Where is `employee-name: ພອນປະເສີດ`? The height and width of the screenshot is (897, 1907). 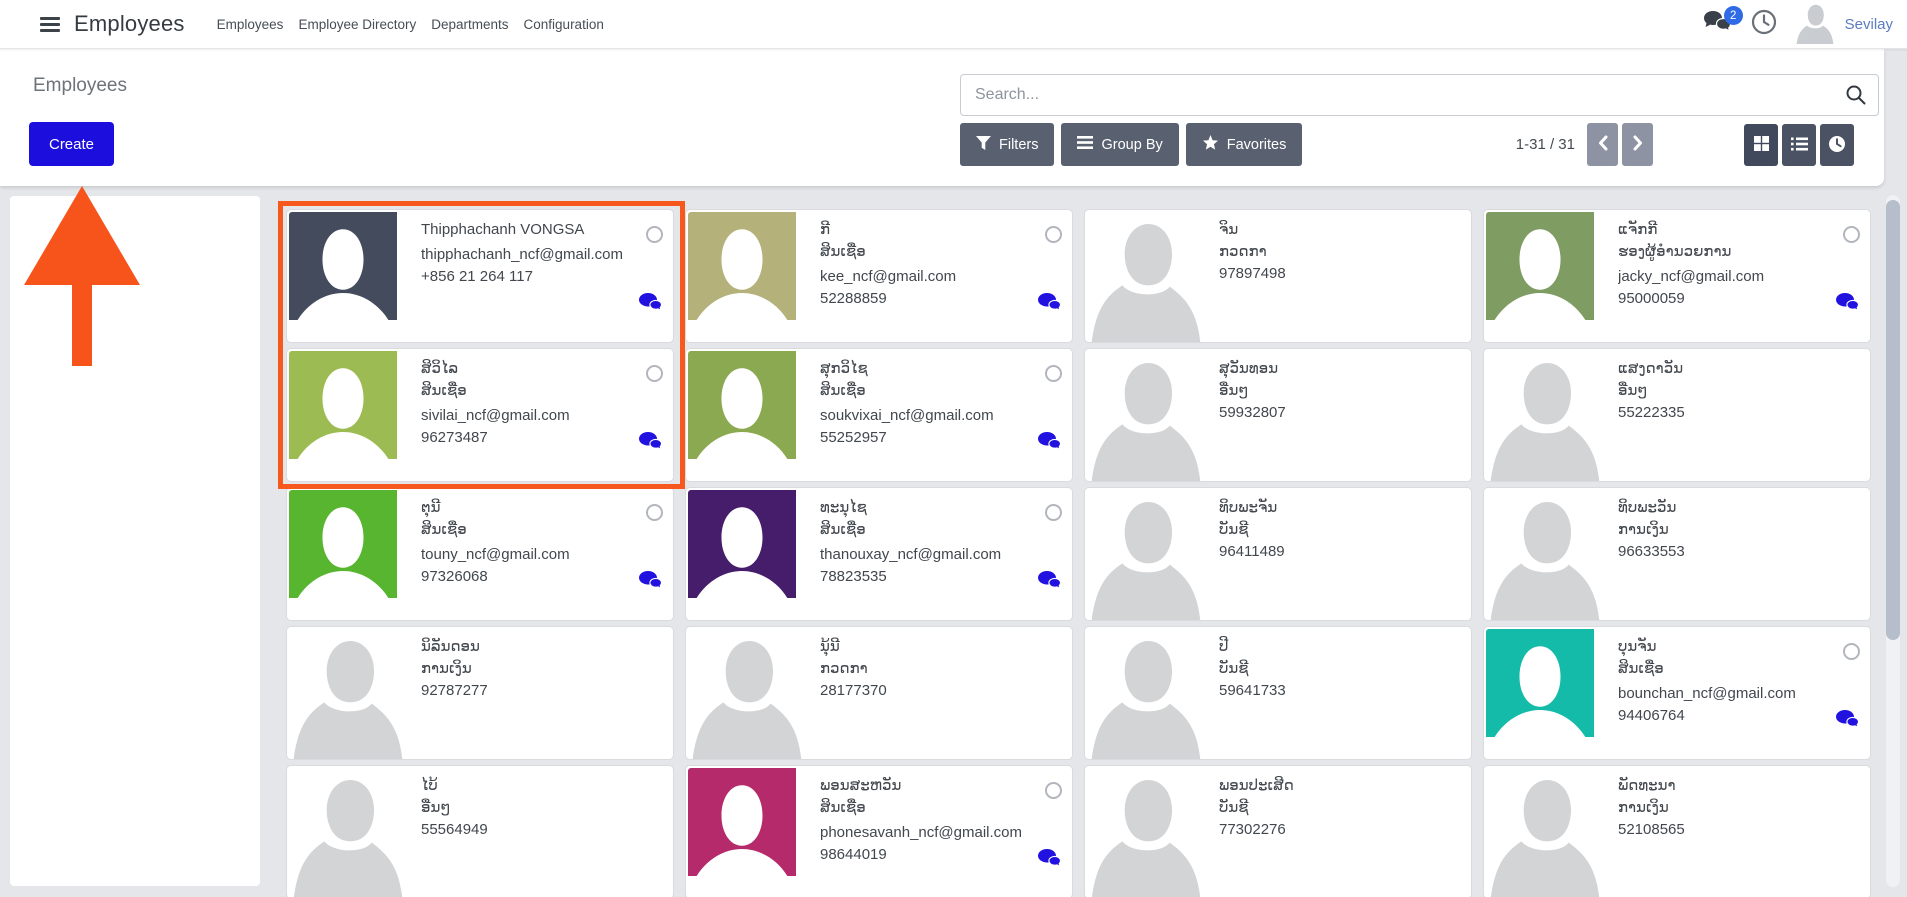 employee-name: ພອນປະເສີດ is located at coordinates (1256, 785).